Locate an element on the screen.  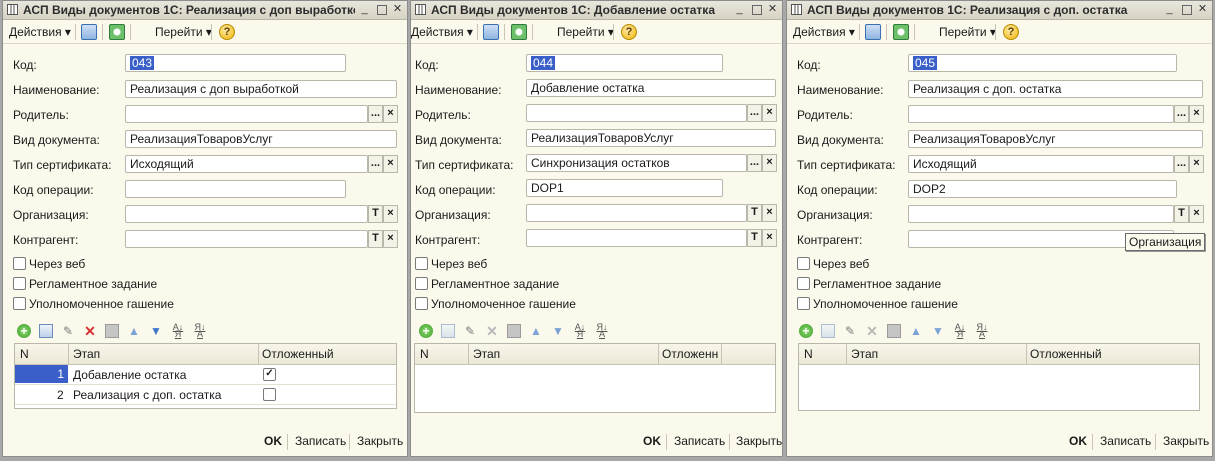
maximize-button is located at coordinates (381, 9).